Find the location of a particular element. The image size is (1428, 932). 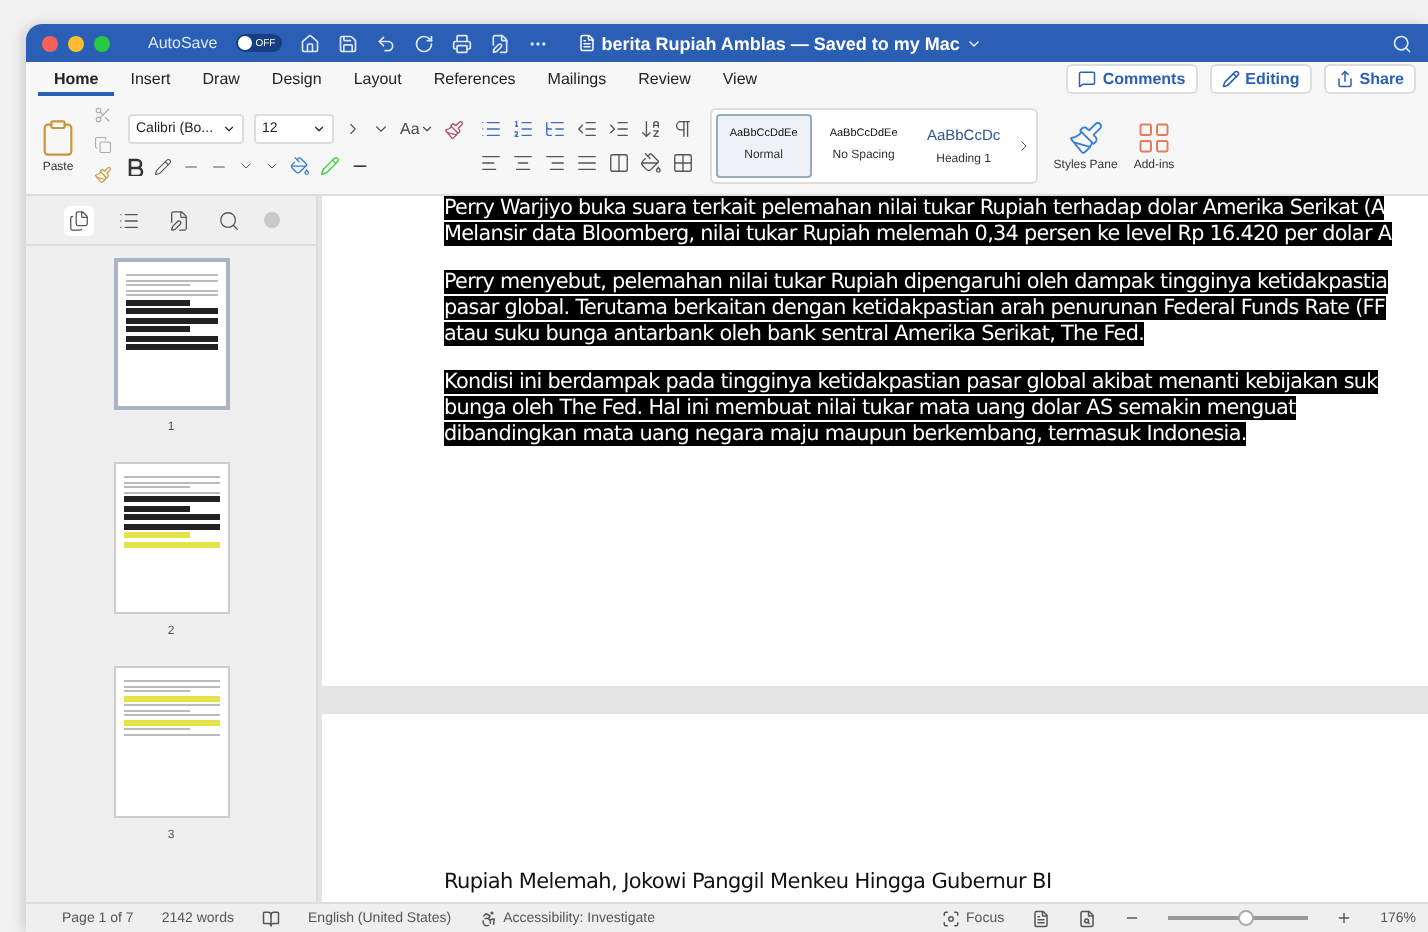

align-right-icon is located at coordinates (554, 162).